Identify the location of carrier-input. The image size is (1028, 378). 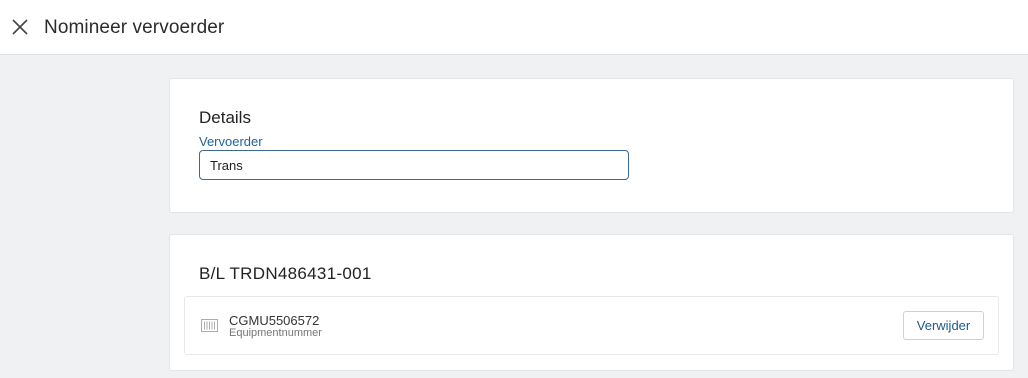
(414, 165).